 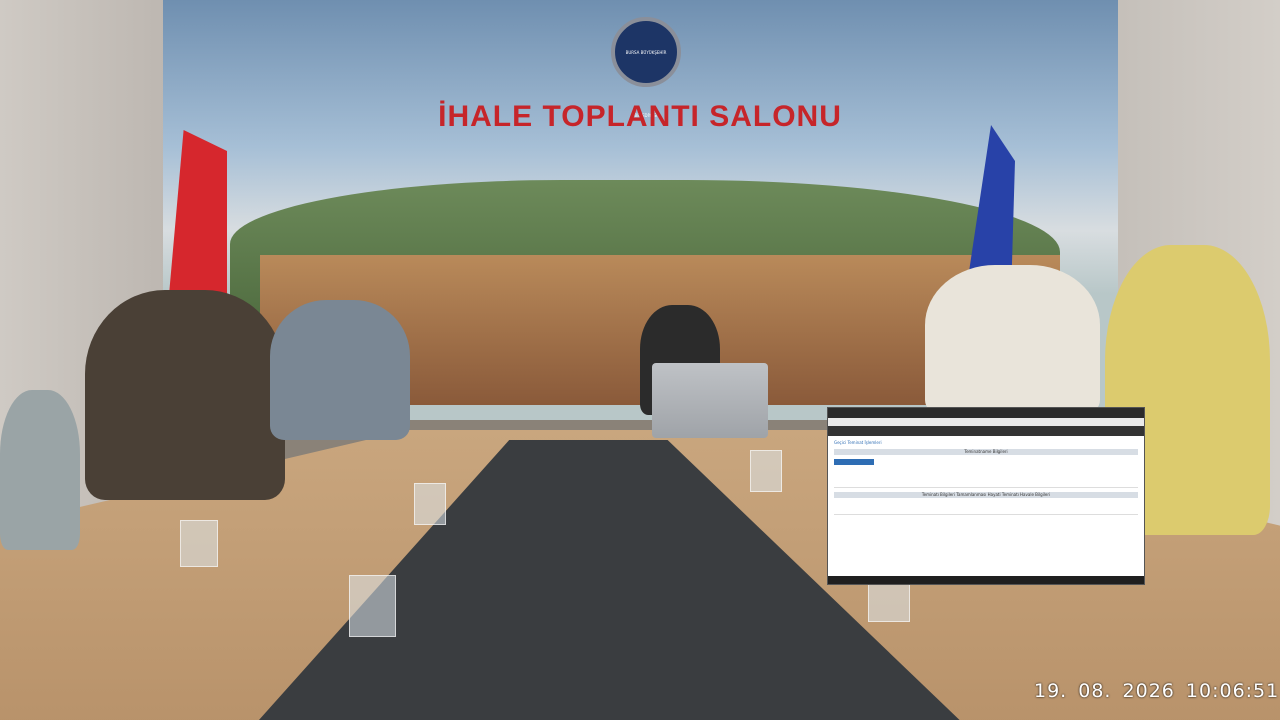 What do you see at coordinates (986, 580) in the screenshot?
I see `windows-taskbar` at bounding box center [986, 580].